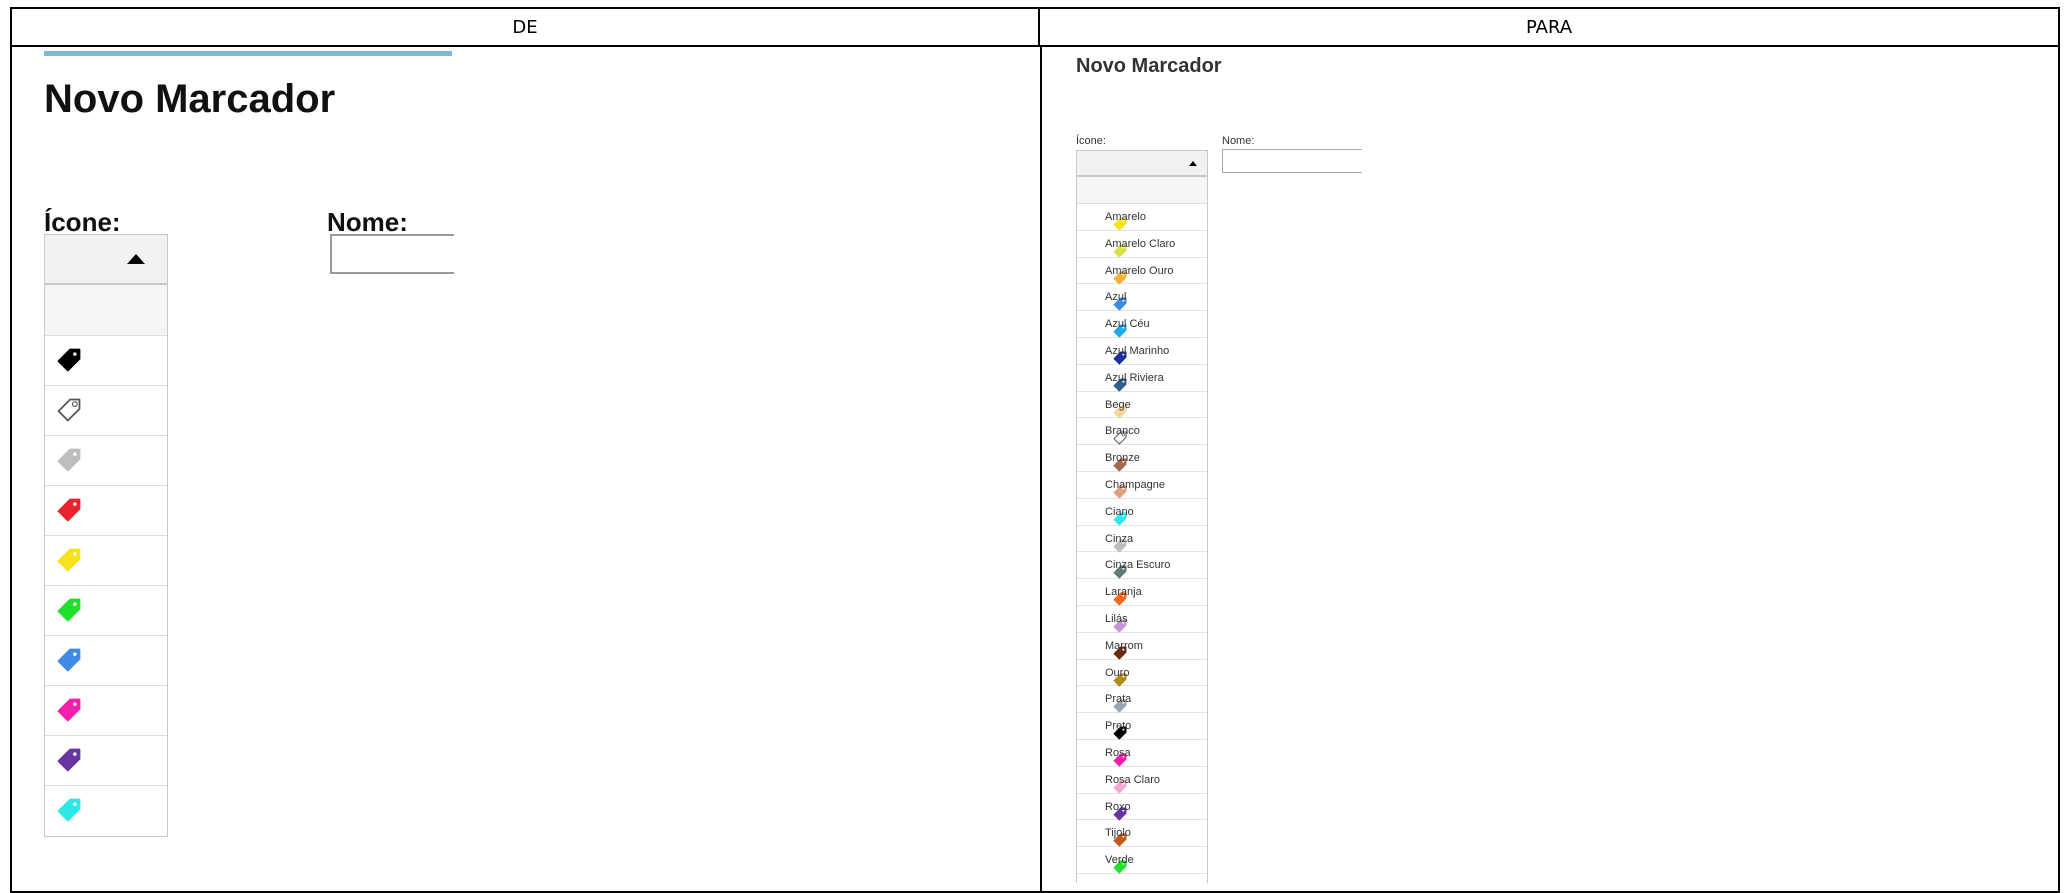  Describe the element at coordinates (1142, 458) in the screenshot. I see `icon-option: Bronze` at that location.